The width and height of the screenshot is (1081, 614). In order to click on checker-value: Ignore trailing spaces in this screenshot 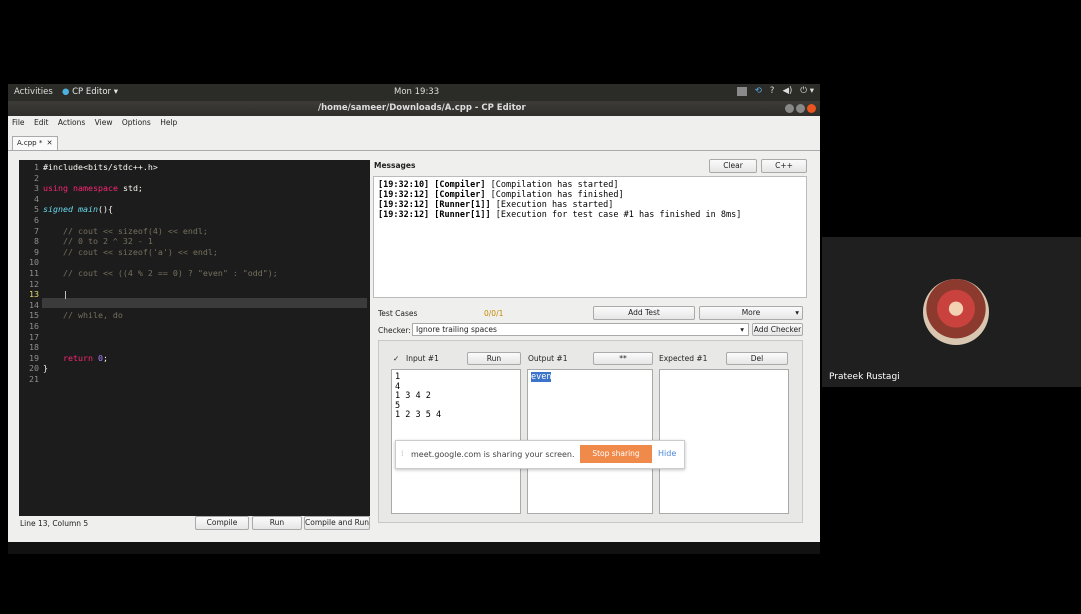, I will do `click(456, 329)`.